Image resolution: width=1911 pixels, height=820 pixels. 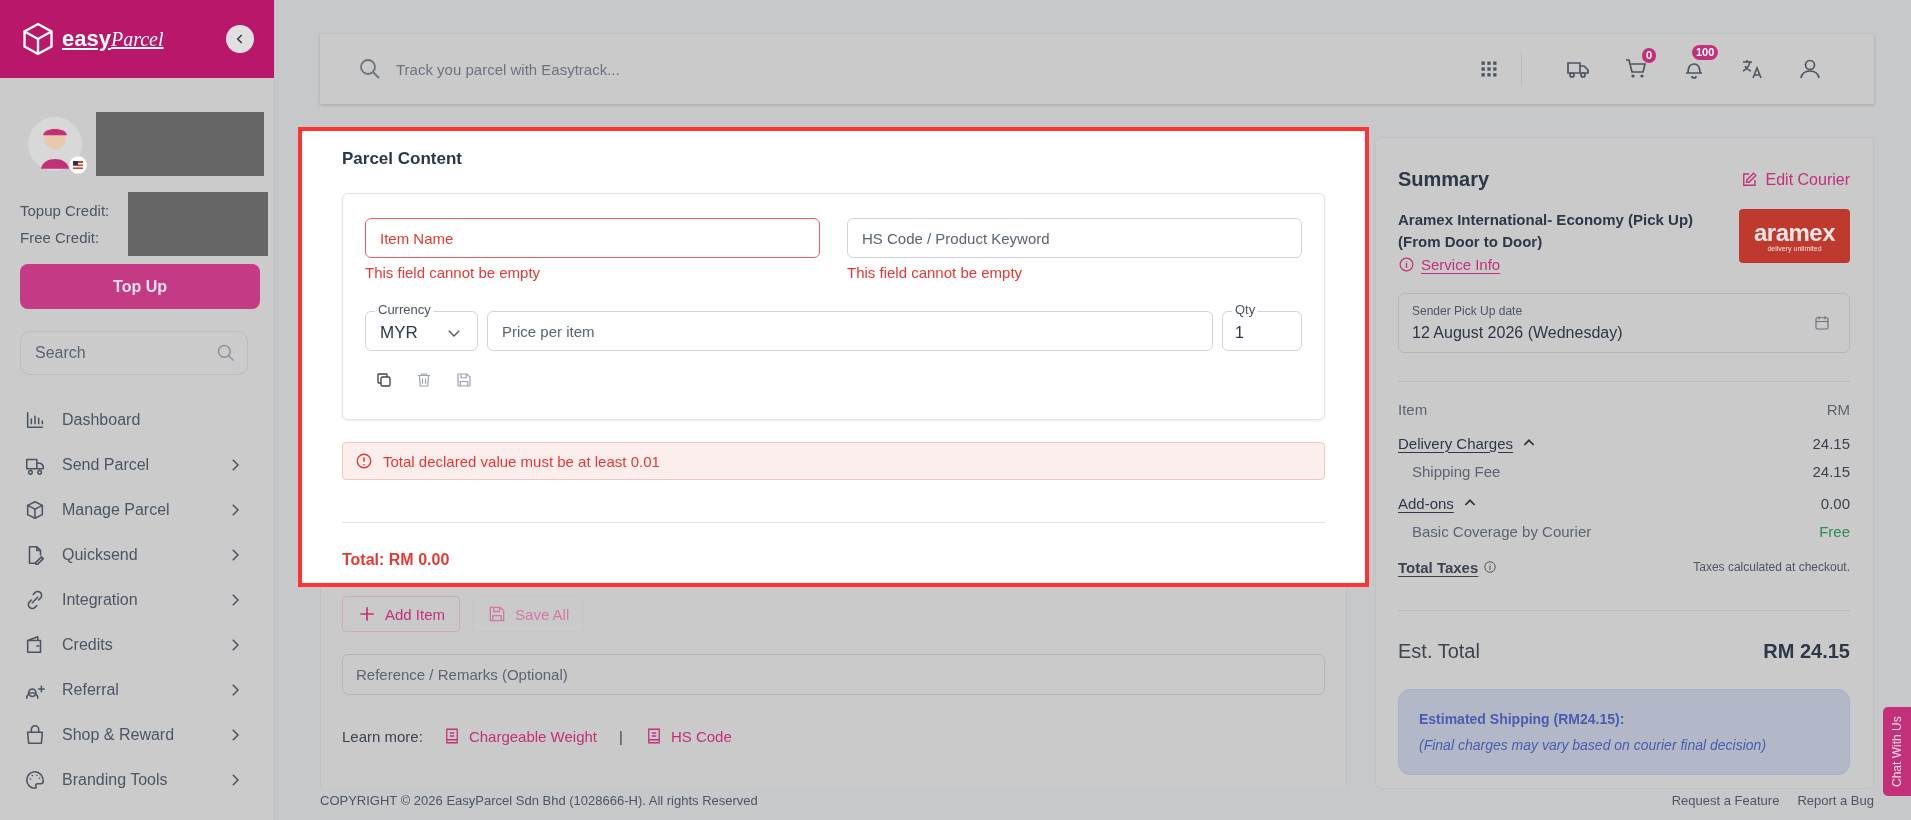 What do you see at coordinates (1438, 567) in the screenshot?
I see `taxes-label: Total Taxes` at bounding box center [1438, 567].